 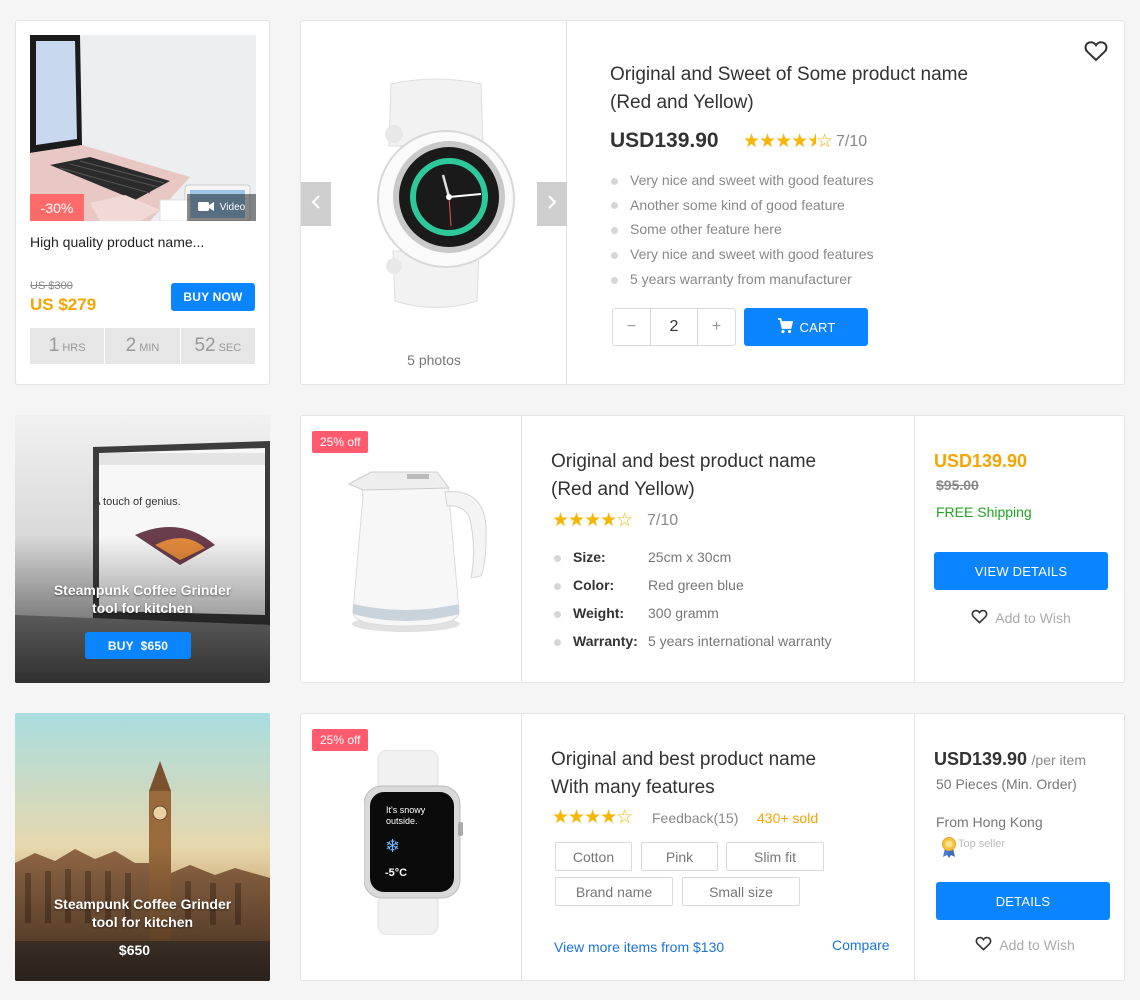 I want to click on next-arrow-button, so click(x=552, y=204).